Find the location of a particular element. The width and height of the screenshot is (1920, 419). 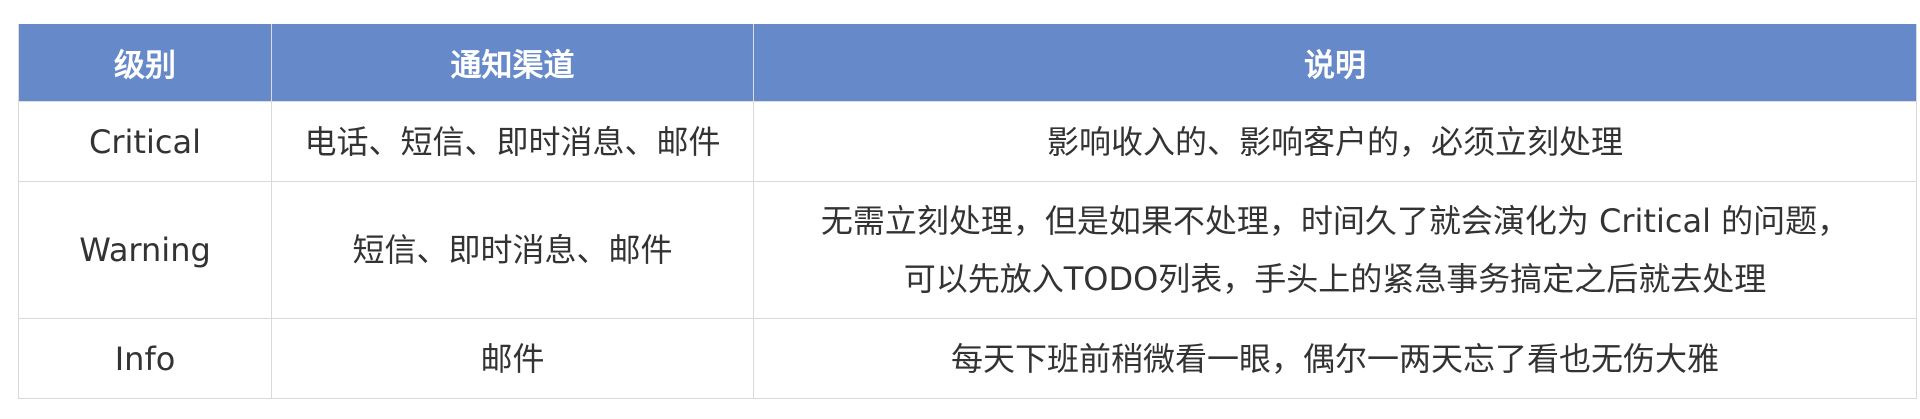

header-description: 说明 is located at coordinates (1335, 63).